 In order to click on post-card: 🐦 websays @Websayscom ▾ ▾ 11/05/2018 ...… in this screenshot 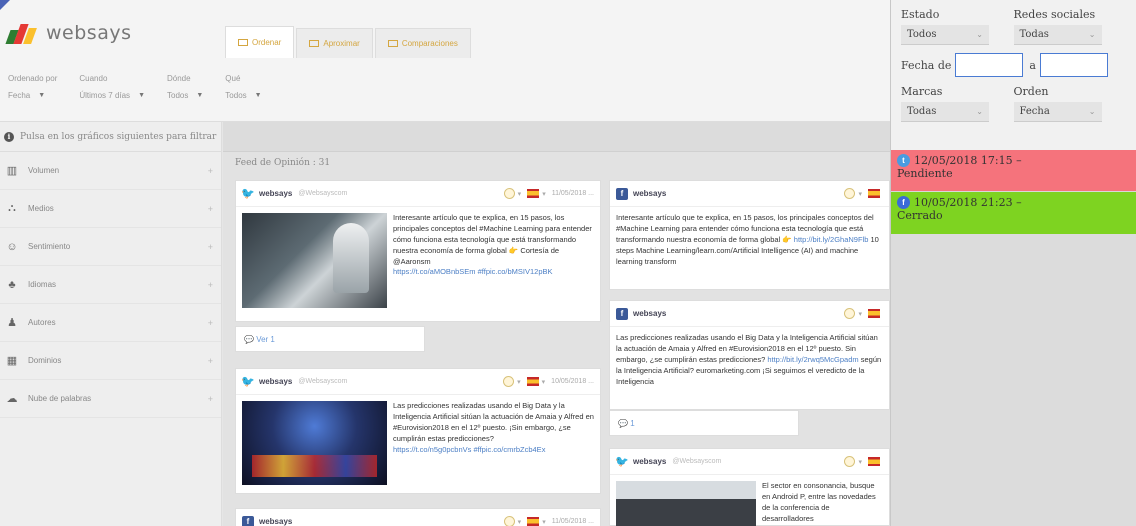, I will do `click(418, 251)`.